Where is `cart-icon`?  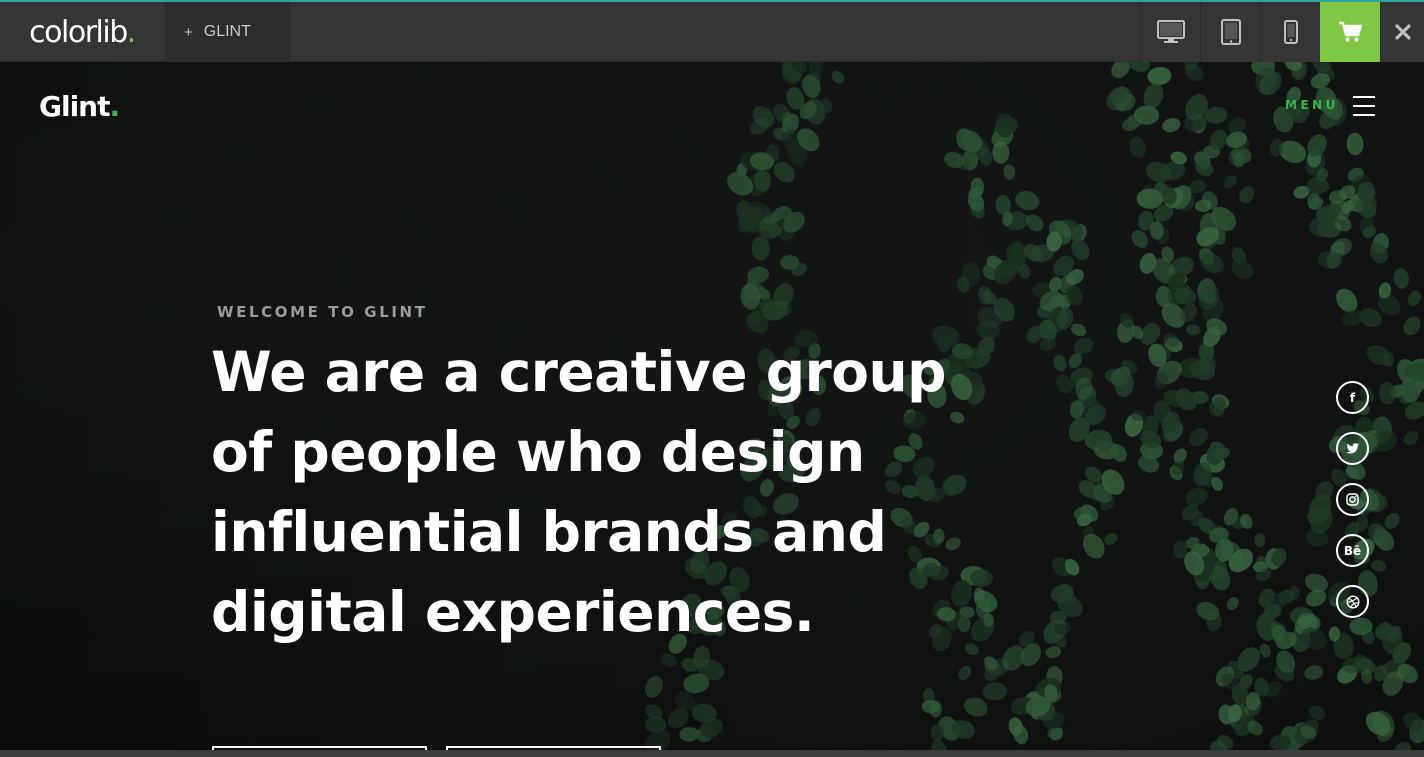
cart-icon is located at coordinates (1350, 31).